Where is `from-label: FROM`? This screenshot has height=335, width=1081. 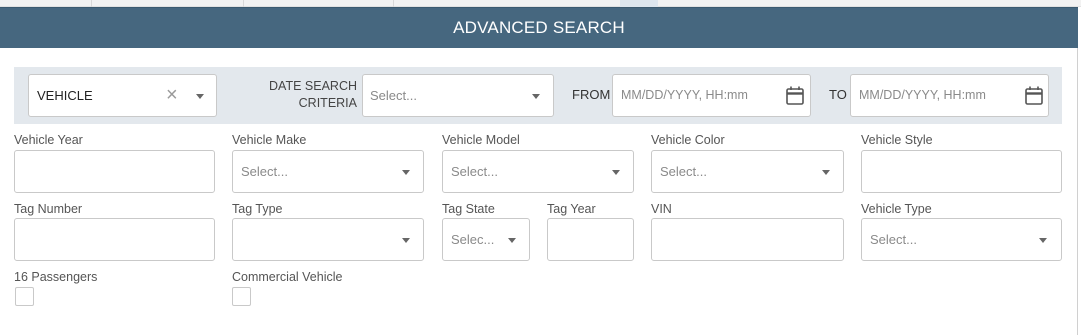 from-label: FROM is located at coordinates (591, 94).